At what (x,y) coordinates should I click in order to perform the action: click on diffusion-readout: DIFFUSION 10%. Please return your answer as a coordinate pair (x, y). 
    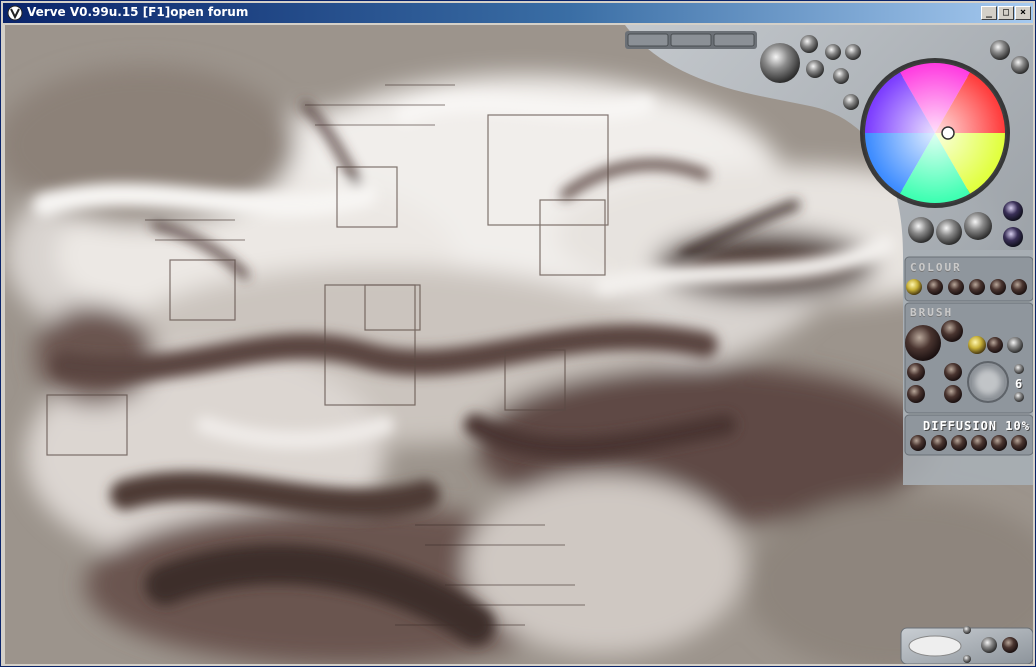
    Looking at the image, I should click on (976, 426).